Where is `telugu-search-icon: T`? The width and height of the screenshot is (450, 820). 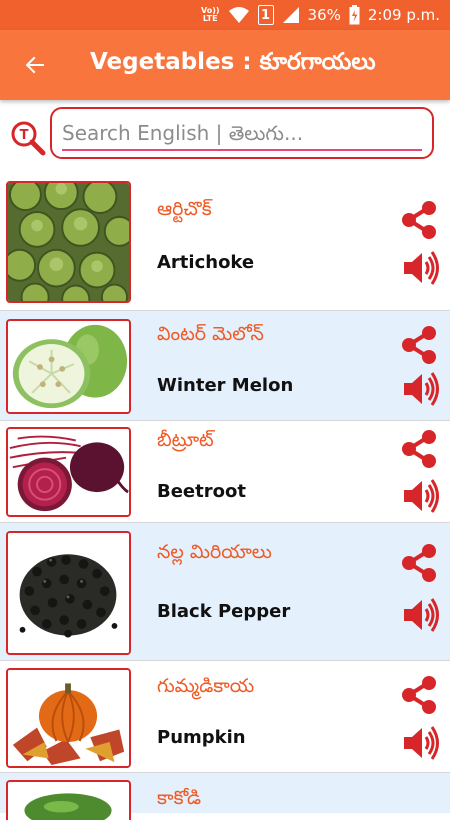
telugu-search-icon: T is located at coordinates (28, 138).